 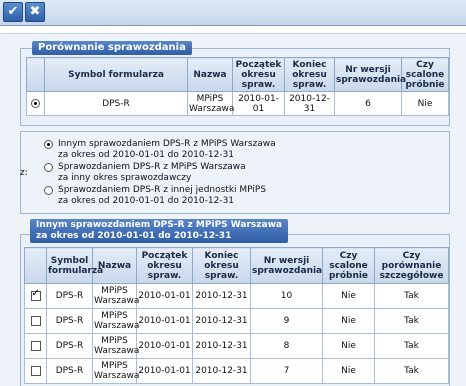 I want to click on option-same-period-line2: za okres od 2010-01-01 do 2010-12-31, so click(x=146, y=155).